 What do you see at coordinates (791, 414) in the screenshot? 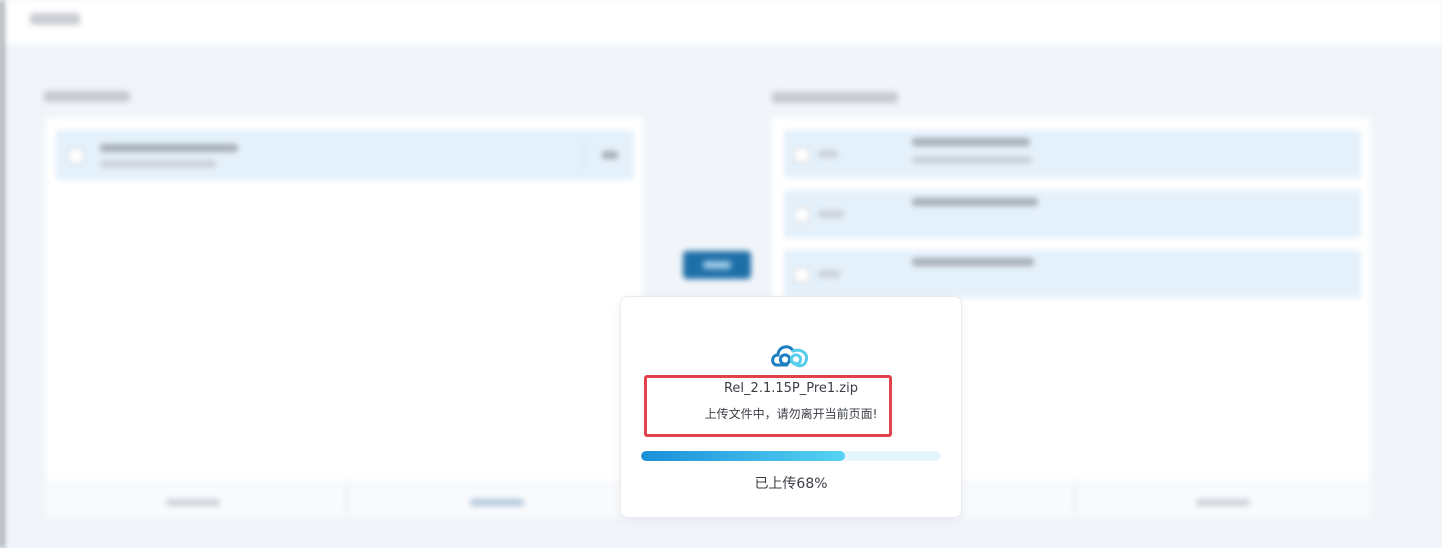
I see `upload-warning-message: 上传文件中，请勿离开当前页面!` at bounding box center [791, 414].